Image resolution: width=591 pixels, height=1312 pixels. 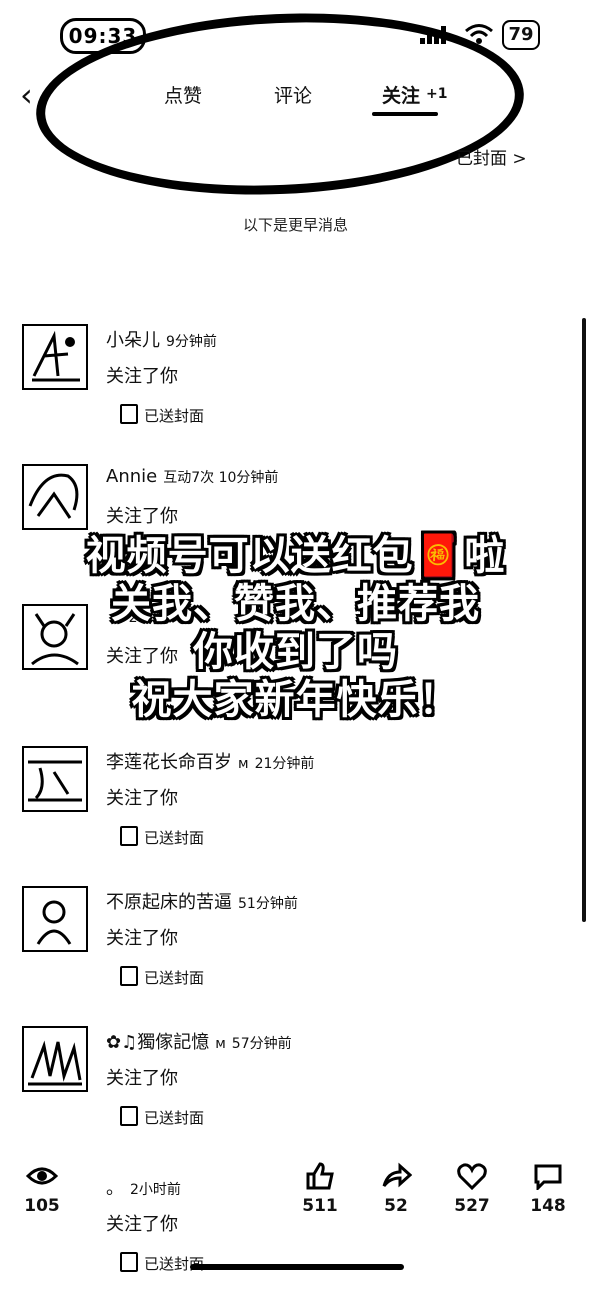 I want to click on thumbs-up-icon, so click(x=320, y=1176).